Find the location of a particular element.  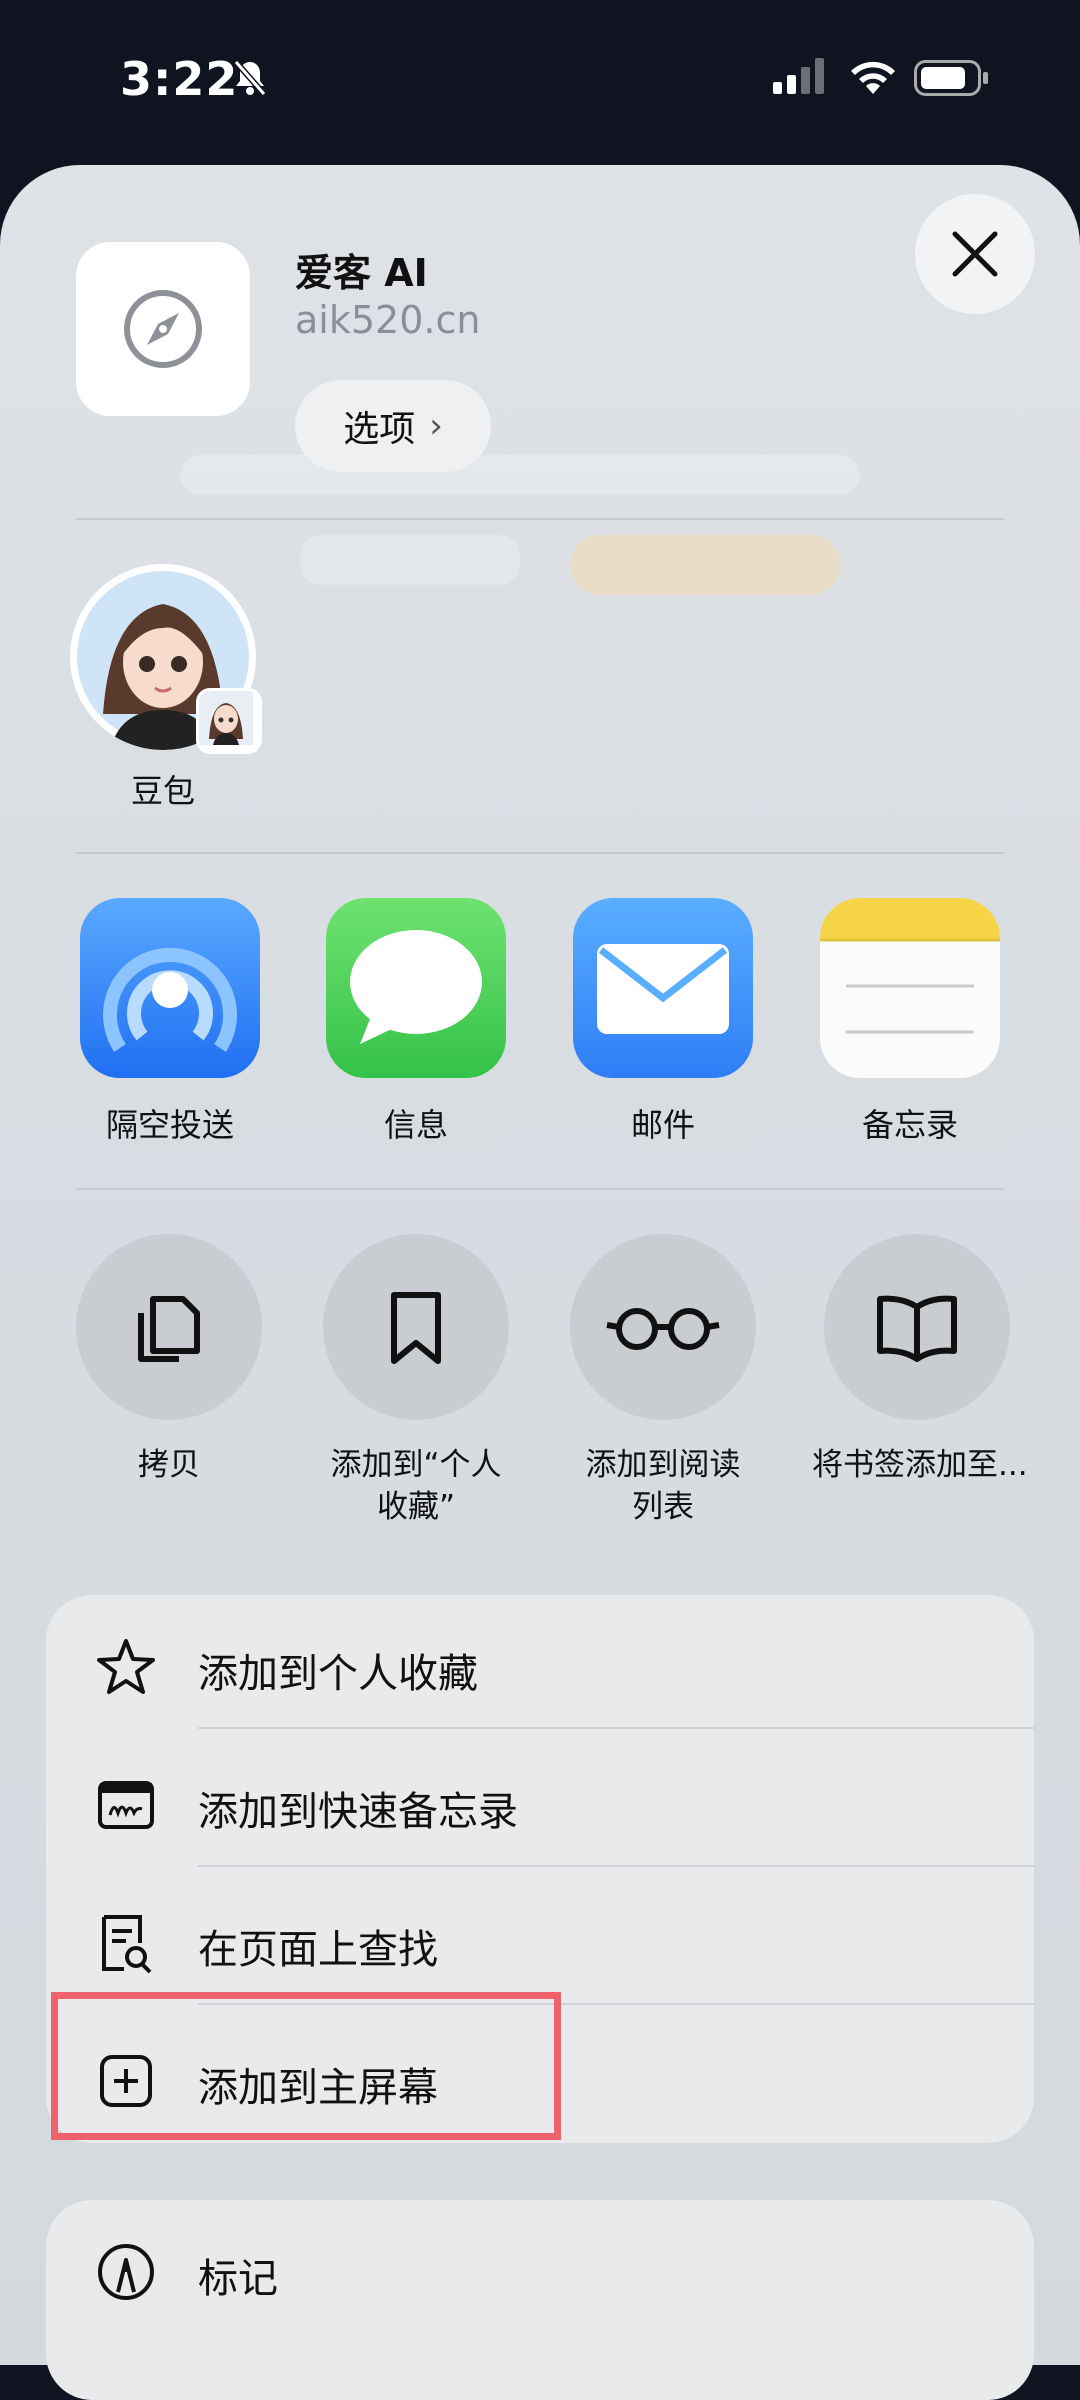

status-time: 3:22 is located at coordinates (179, 79).